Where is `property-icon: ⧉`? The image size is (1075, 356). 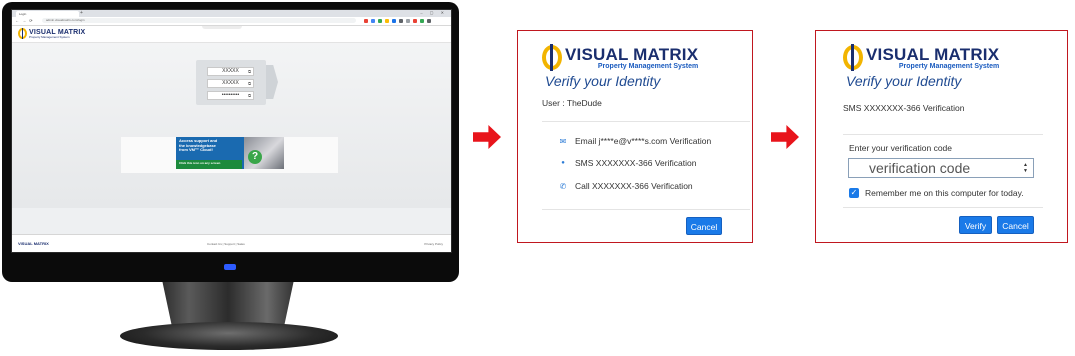
property-icon: ⧉ is located at coordinates (249, 83).